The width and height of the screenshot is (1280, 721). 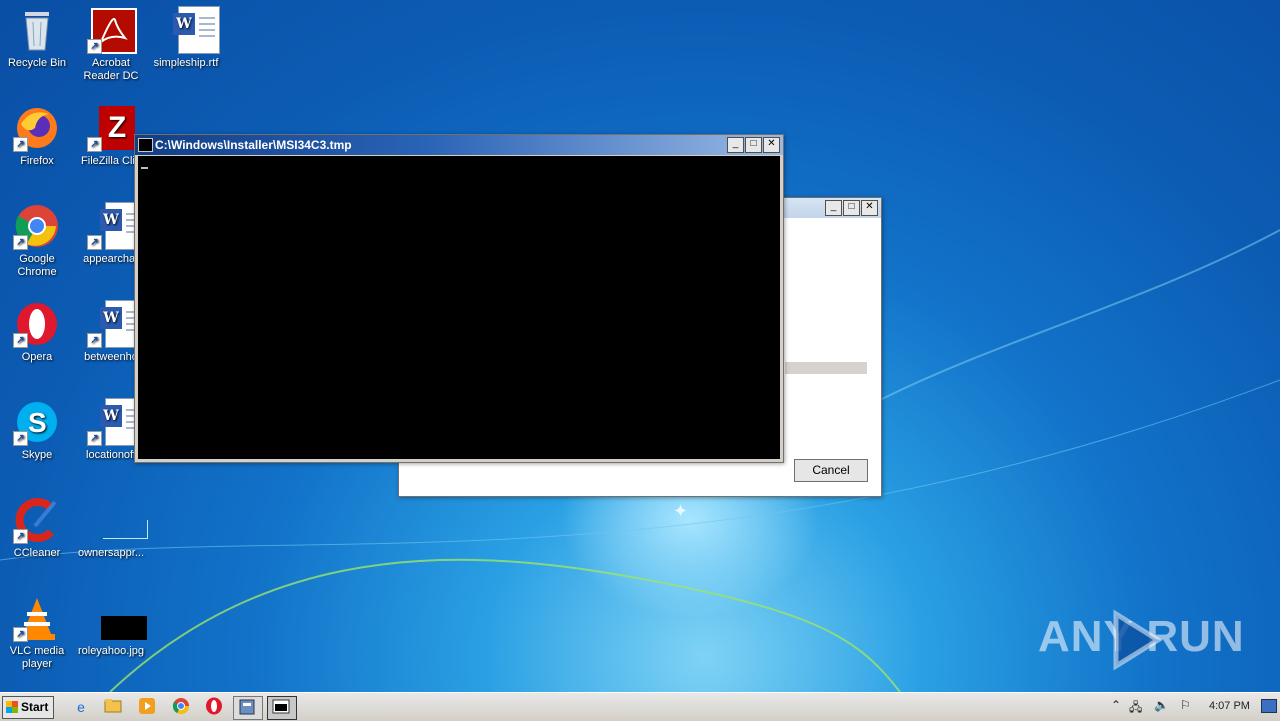 I want to click on console-app-icon, so click(x=145, y=145).